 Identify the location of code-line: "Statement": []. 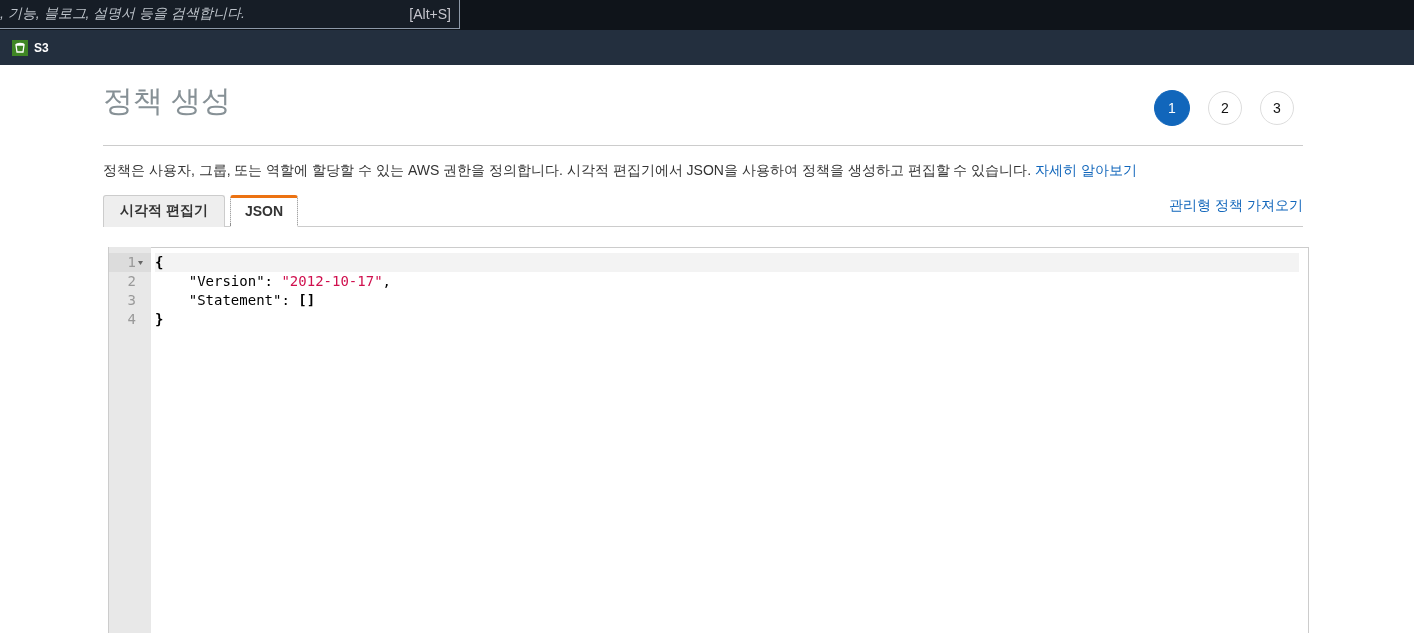
(252, 300).